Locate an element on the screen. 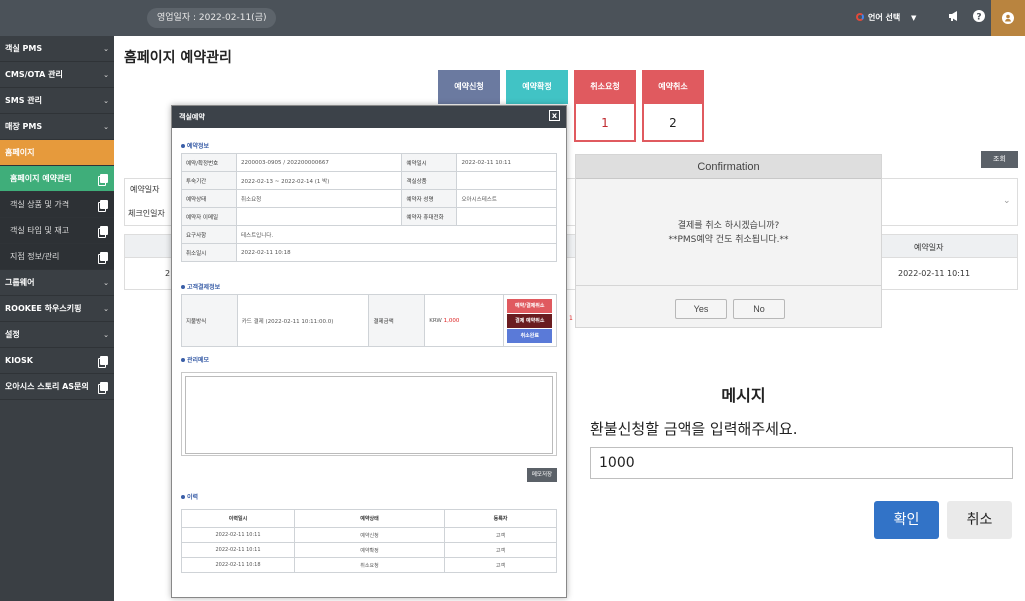 This screenshot has width=1025, height=601. help-icon: ? is located at coordinates (979, 18).